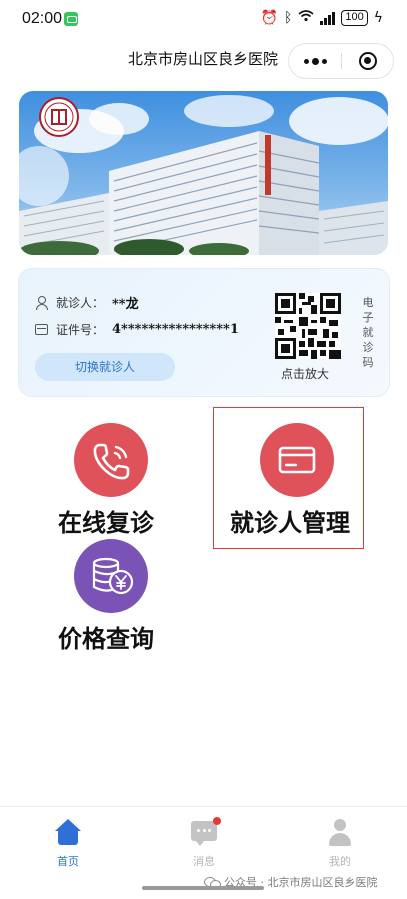 Image resolution: width=407 pixels, height=899 pixels. Describe the element at coordinates (80, 303) in the screenshot. I see `patient-label: 就诊人：` at that location.